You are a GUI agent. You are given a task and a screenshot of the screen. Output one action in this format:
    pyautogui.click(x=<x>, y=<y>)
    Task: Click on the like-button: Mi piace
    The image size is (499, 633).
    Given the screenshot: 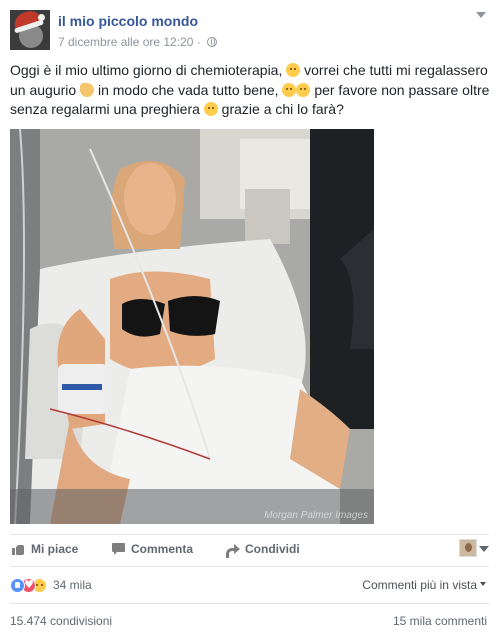 What is the action you would take?
    pyautogui.click(x=45, y=549)
    